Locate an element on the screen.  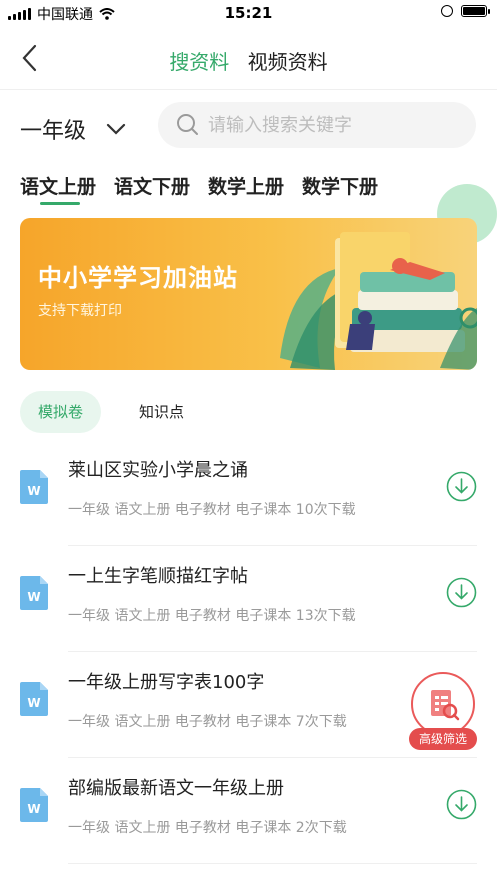
item-title: 一上生字笔顺描红字帖 is located at coordinates (158, 576).